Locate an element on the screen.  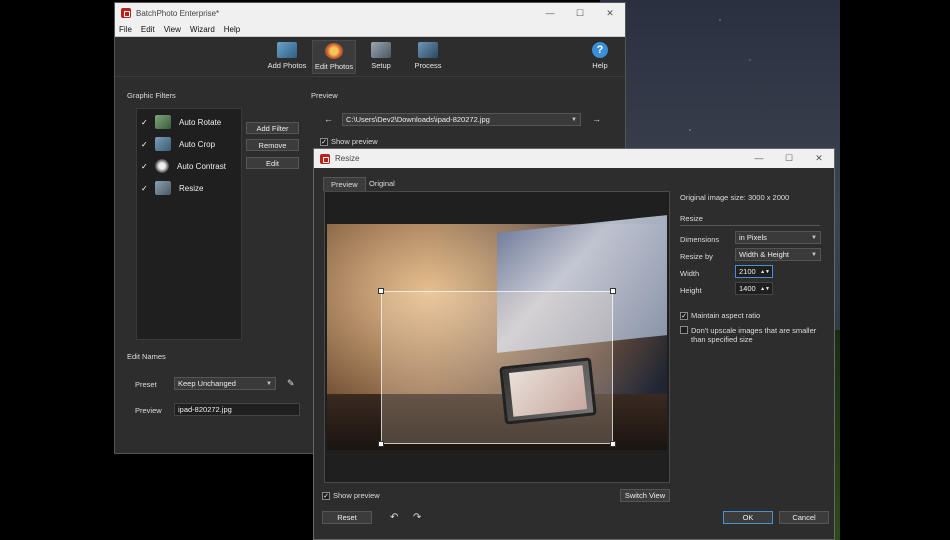
help-button: ? Help is located at coordinates (600, 57).